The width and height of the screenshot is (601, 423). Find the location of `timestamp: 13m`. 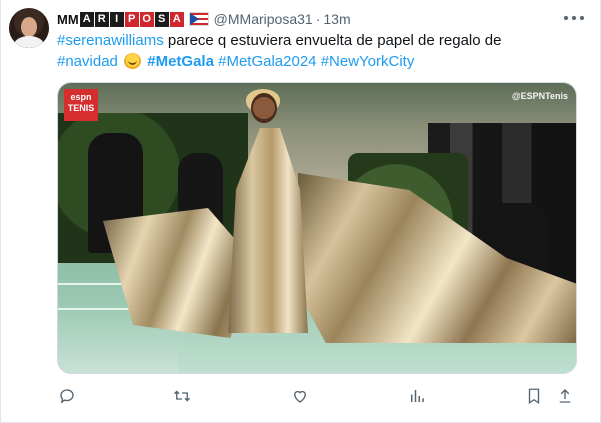

timestamp: 13m is located at coordinates (336, 19).